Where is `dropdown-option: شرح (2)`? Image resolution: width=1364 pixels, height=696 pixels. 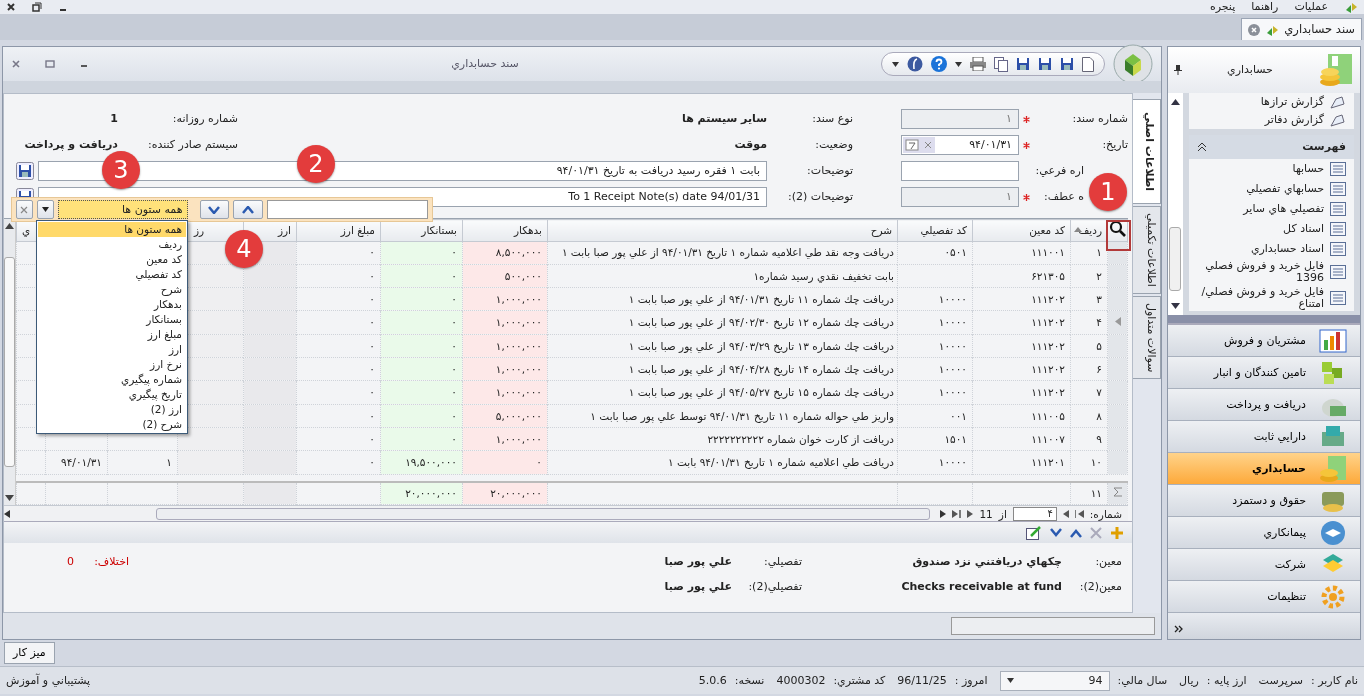 dropdown-option: شرح (2) is located at coordinates (112, 424).